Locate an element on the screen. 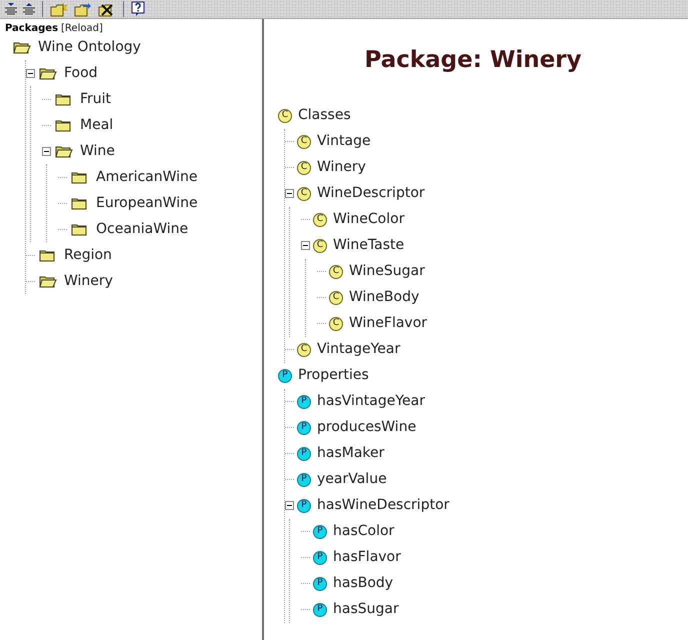  package-tree-item: AmericanWine is located at coordinates (147, 177).